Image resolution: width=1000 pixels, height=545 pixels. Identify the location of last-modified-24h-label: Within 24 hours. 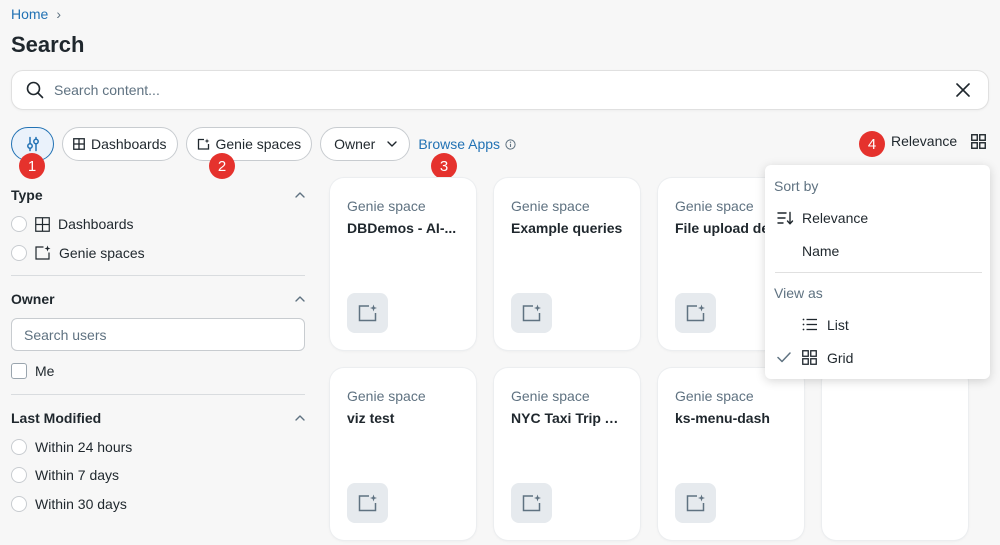
(84, 446).